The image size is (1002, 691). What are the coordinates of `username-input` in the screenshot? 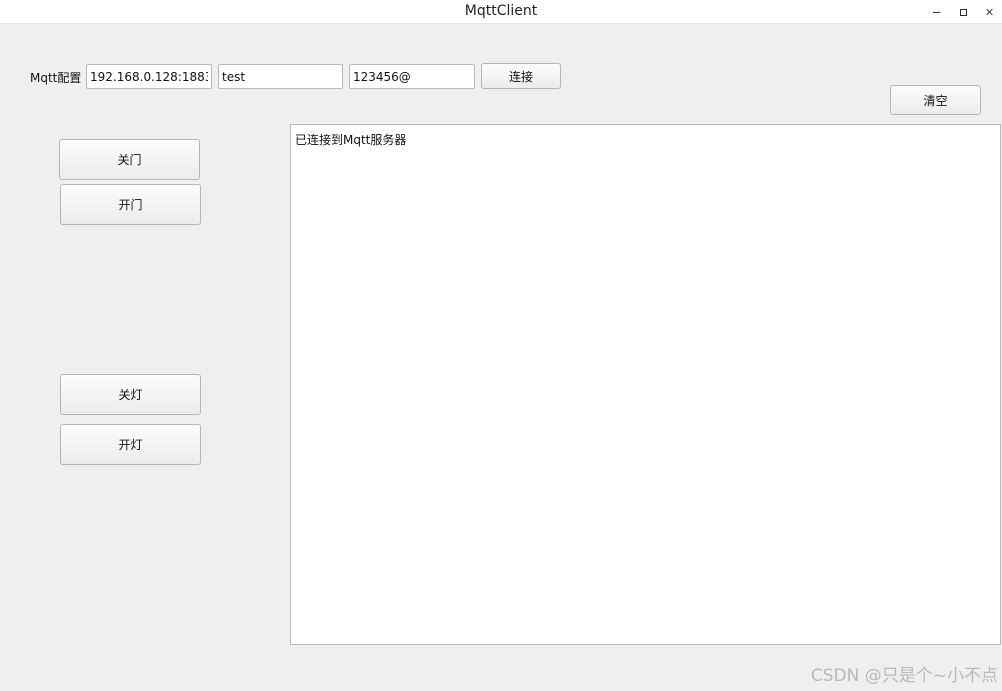 It's located at (280, 76).